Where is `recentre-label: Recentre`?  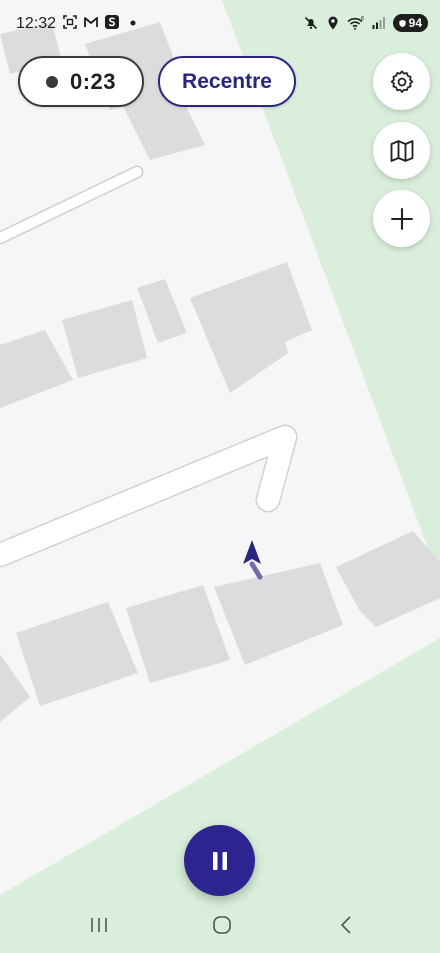
recentre-label: Recentre is located at coordinates (227, 81).